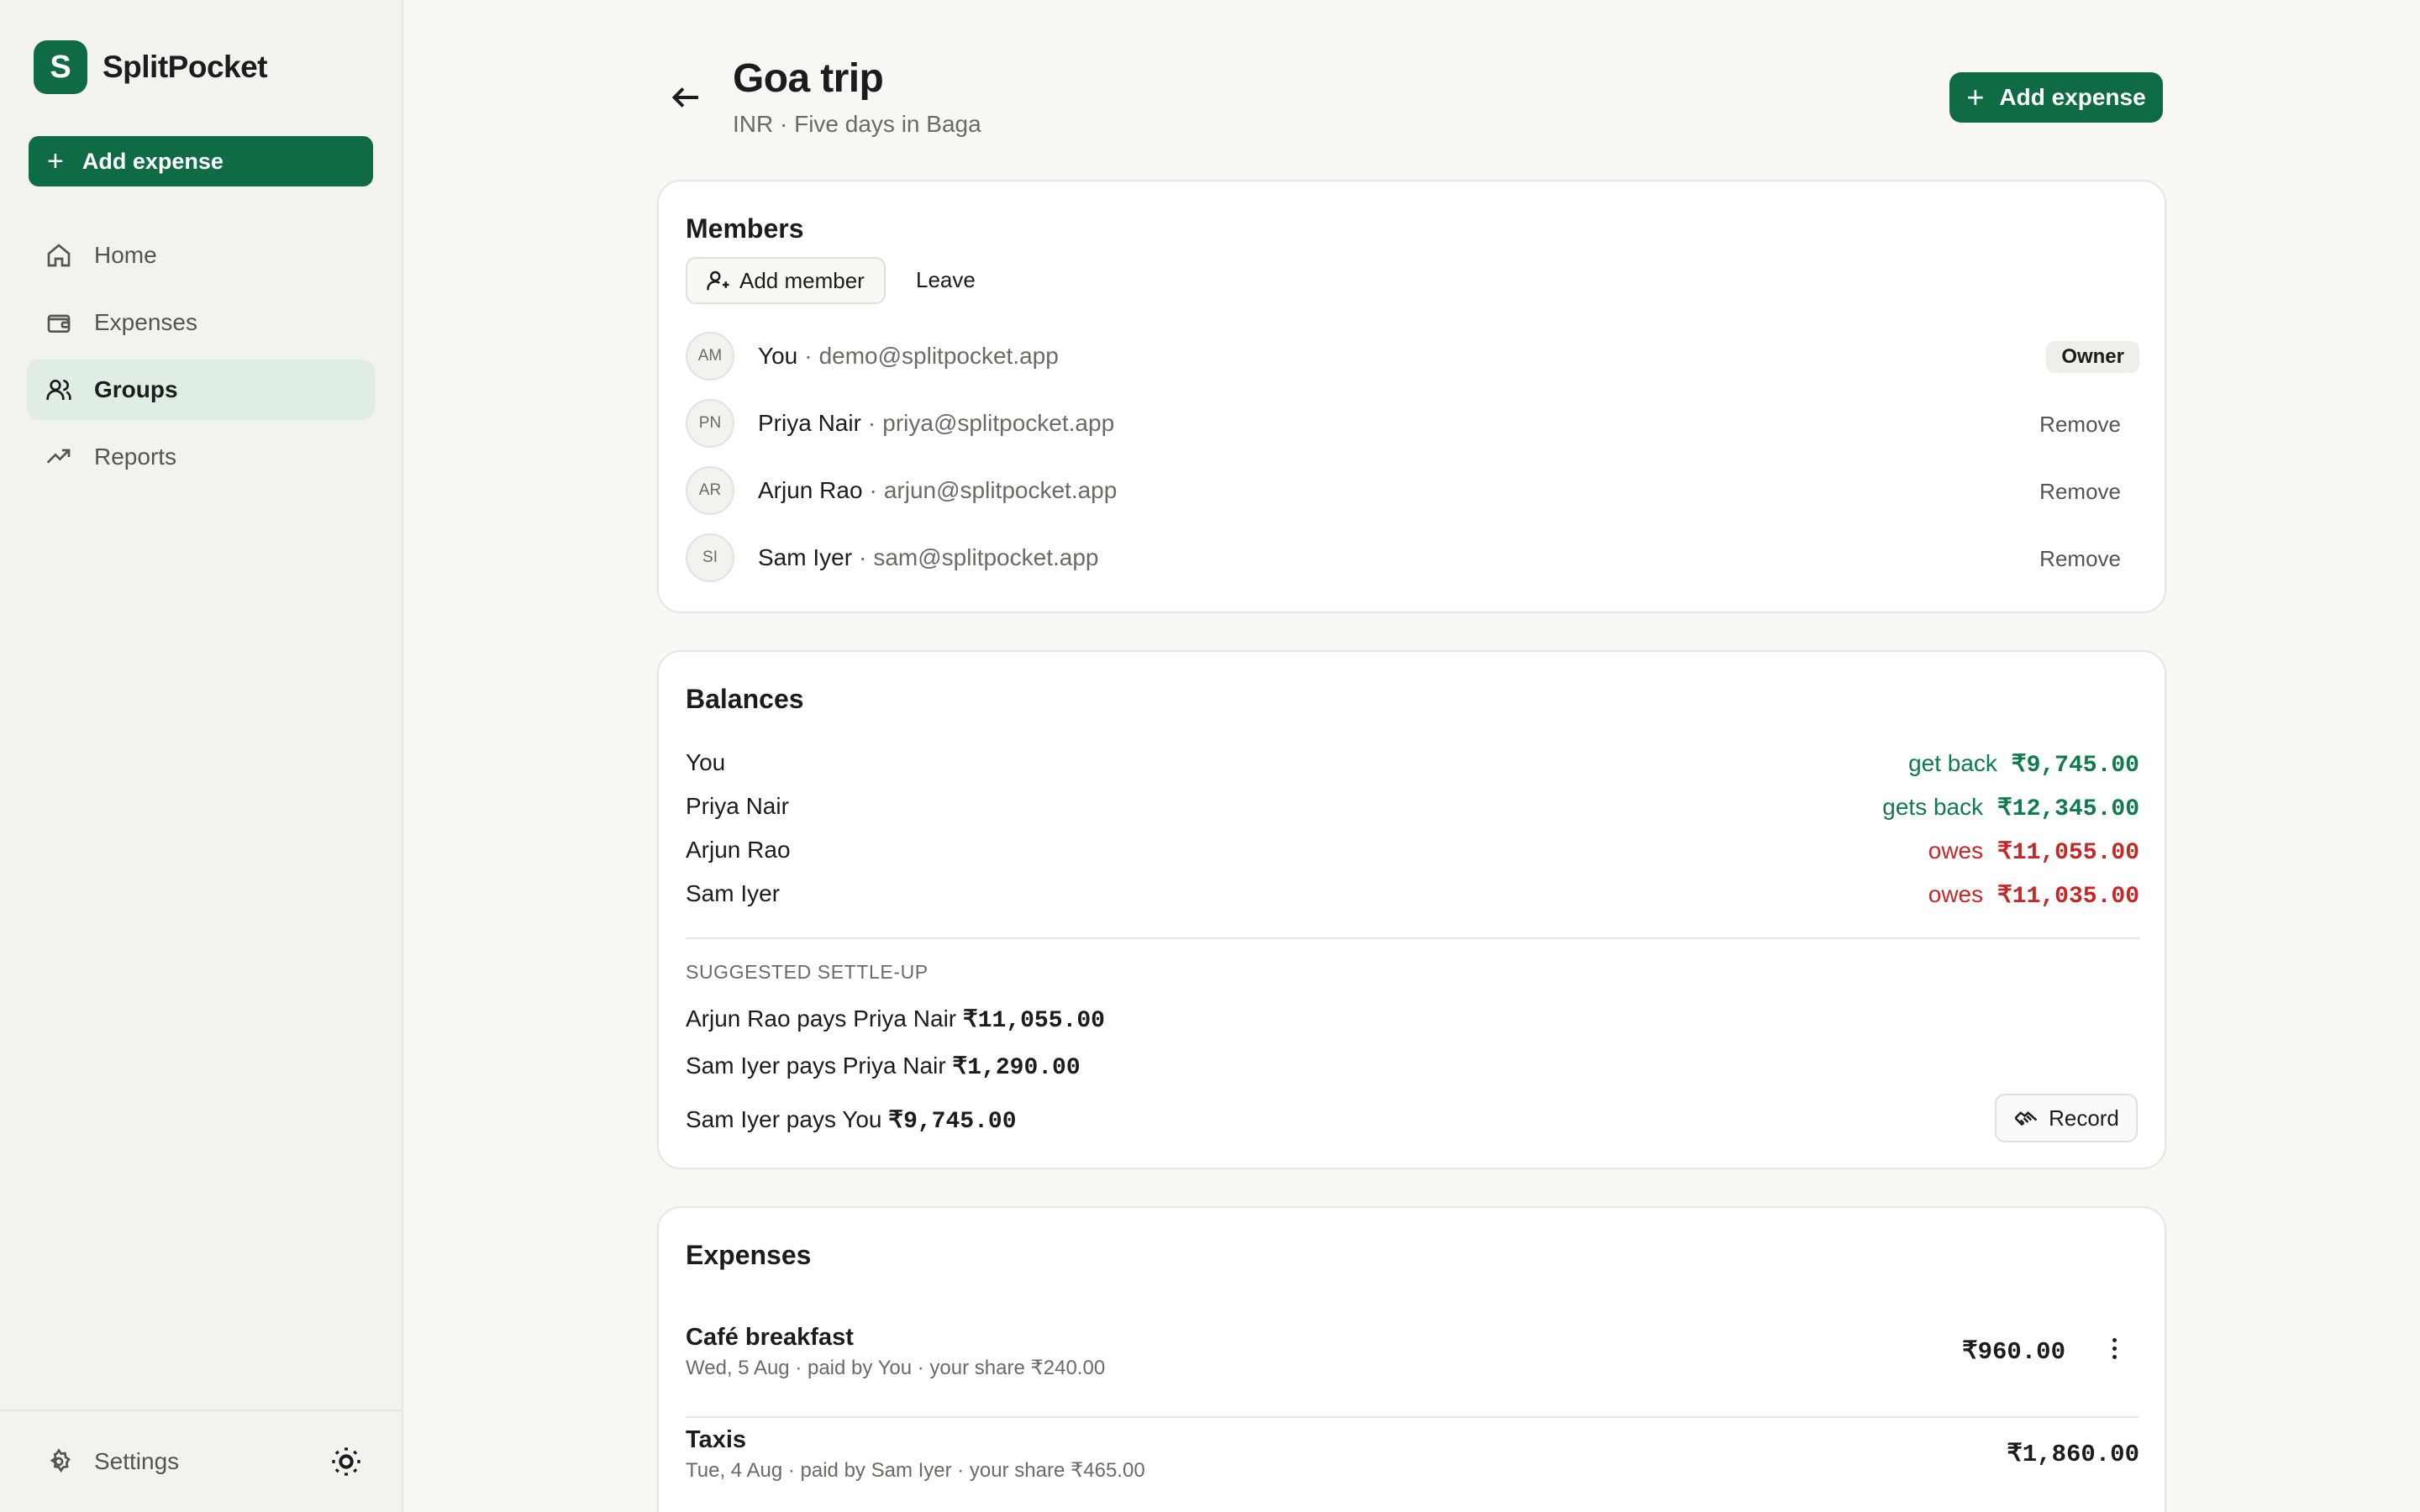 The image size is (2420, 1512). What do you see at coordinates (710, 490) in the screenshot?
I see `avatar: AR` at bounding box center [710, 490].